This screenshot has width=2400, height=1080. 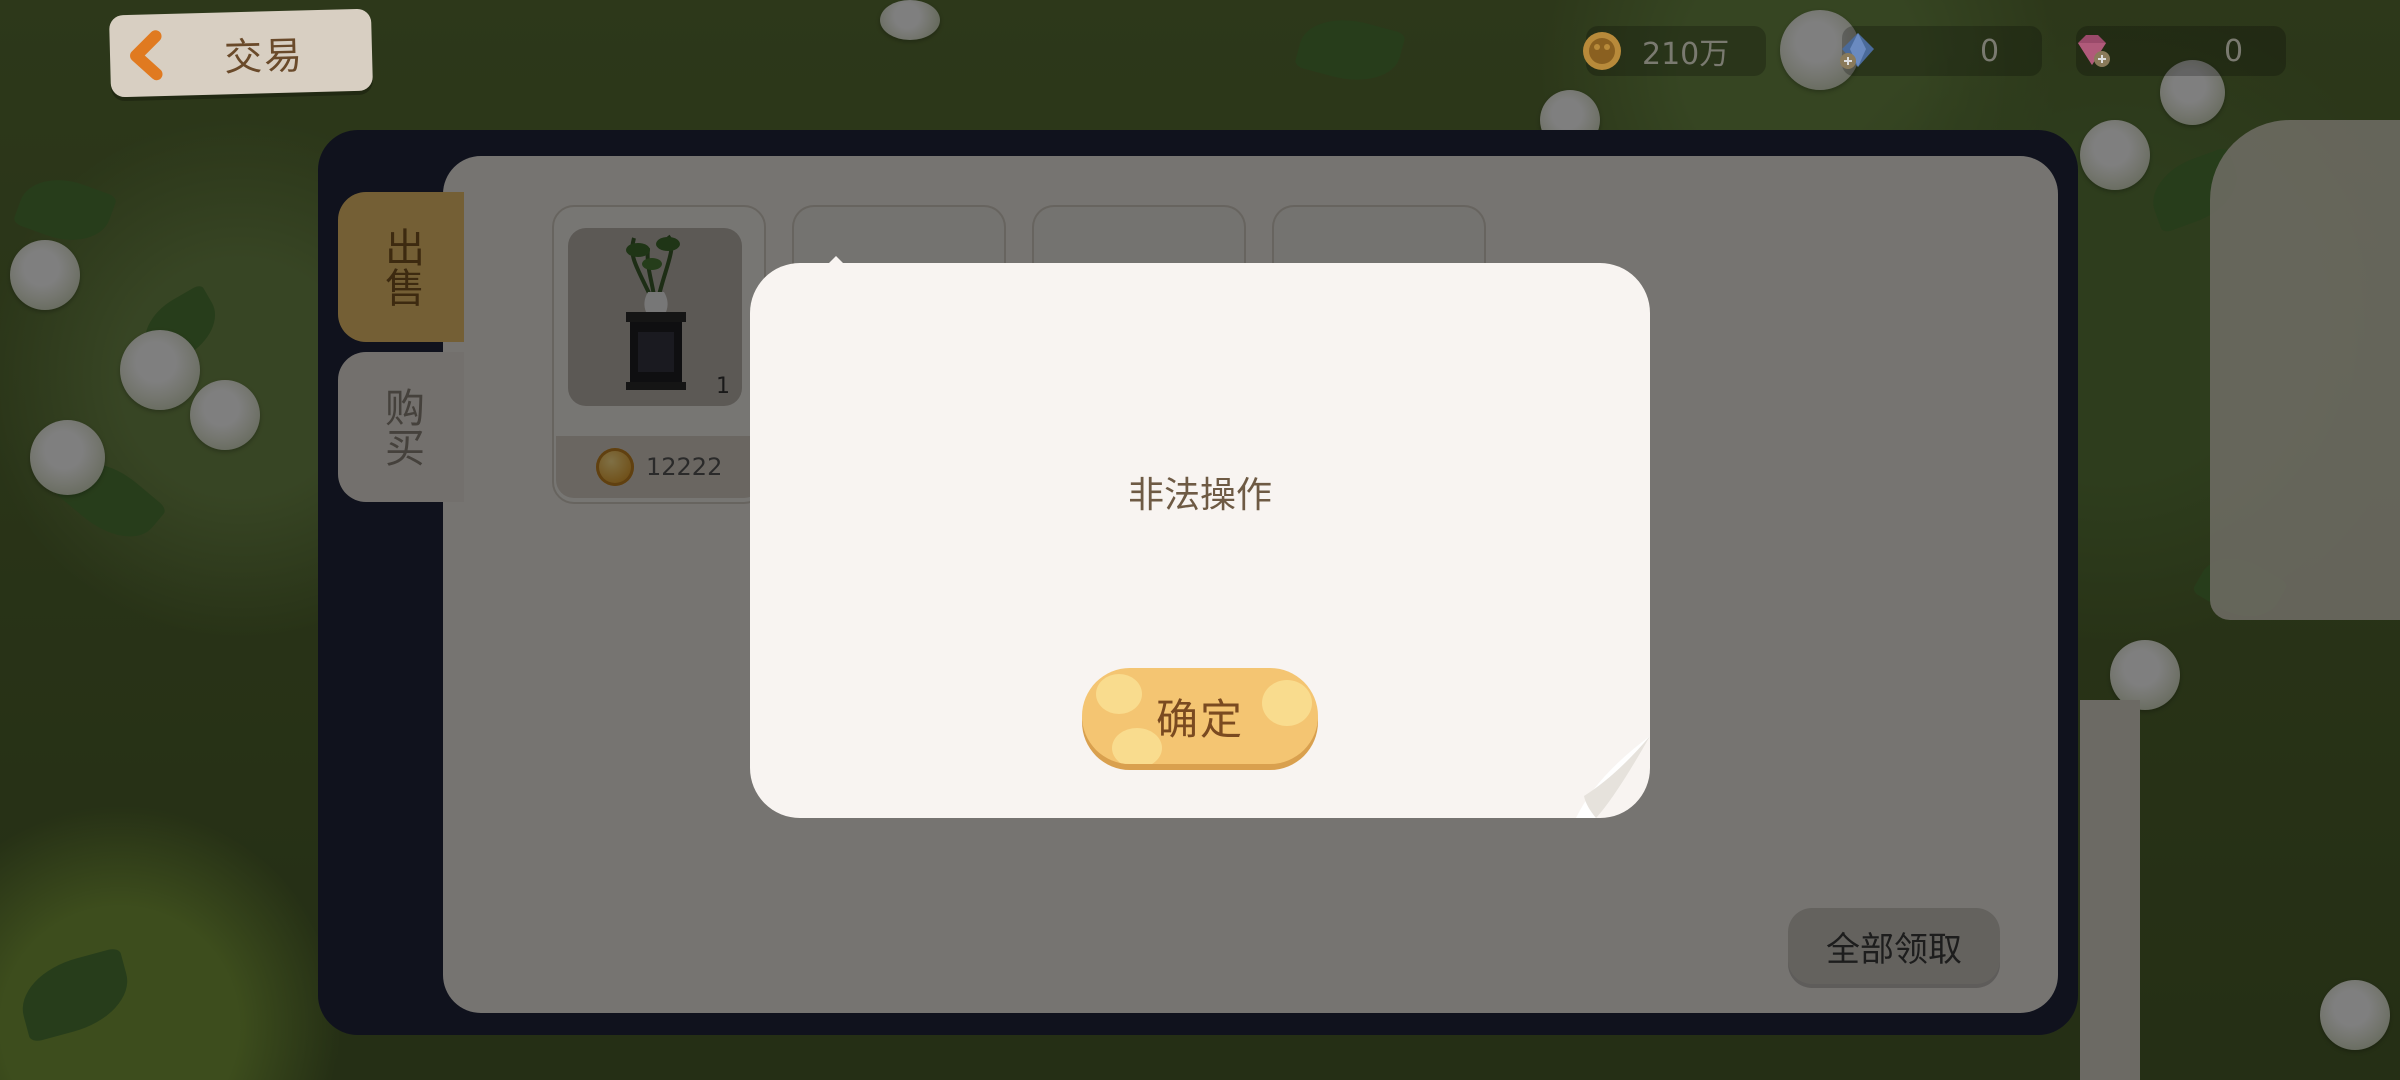 I want to click on gem-resource: 0, so click(x=1941, y=51).